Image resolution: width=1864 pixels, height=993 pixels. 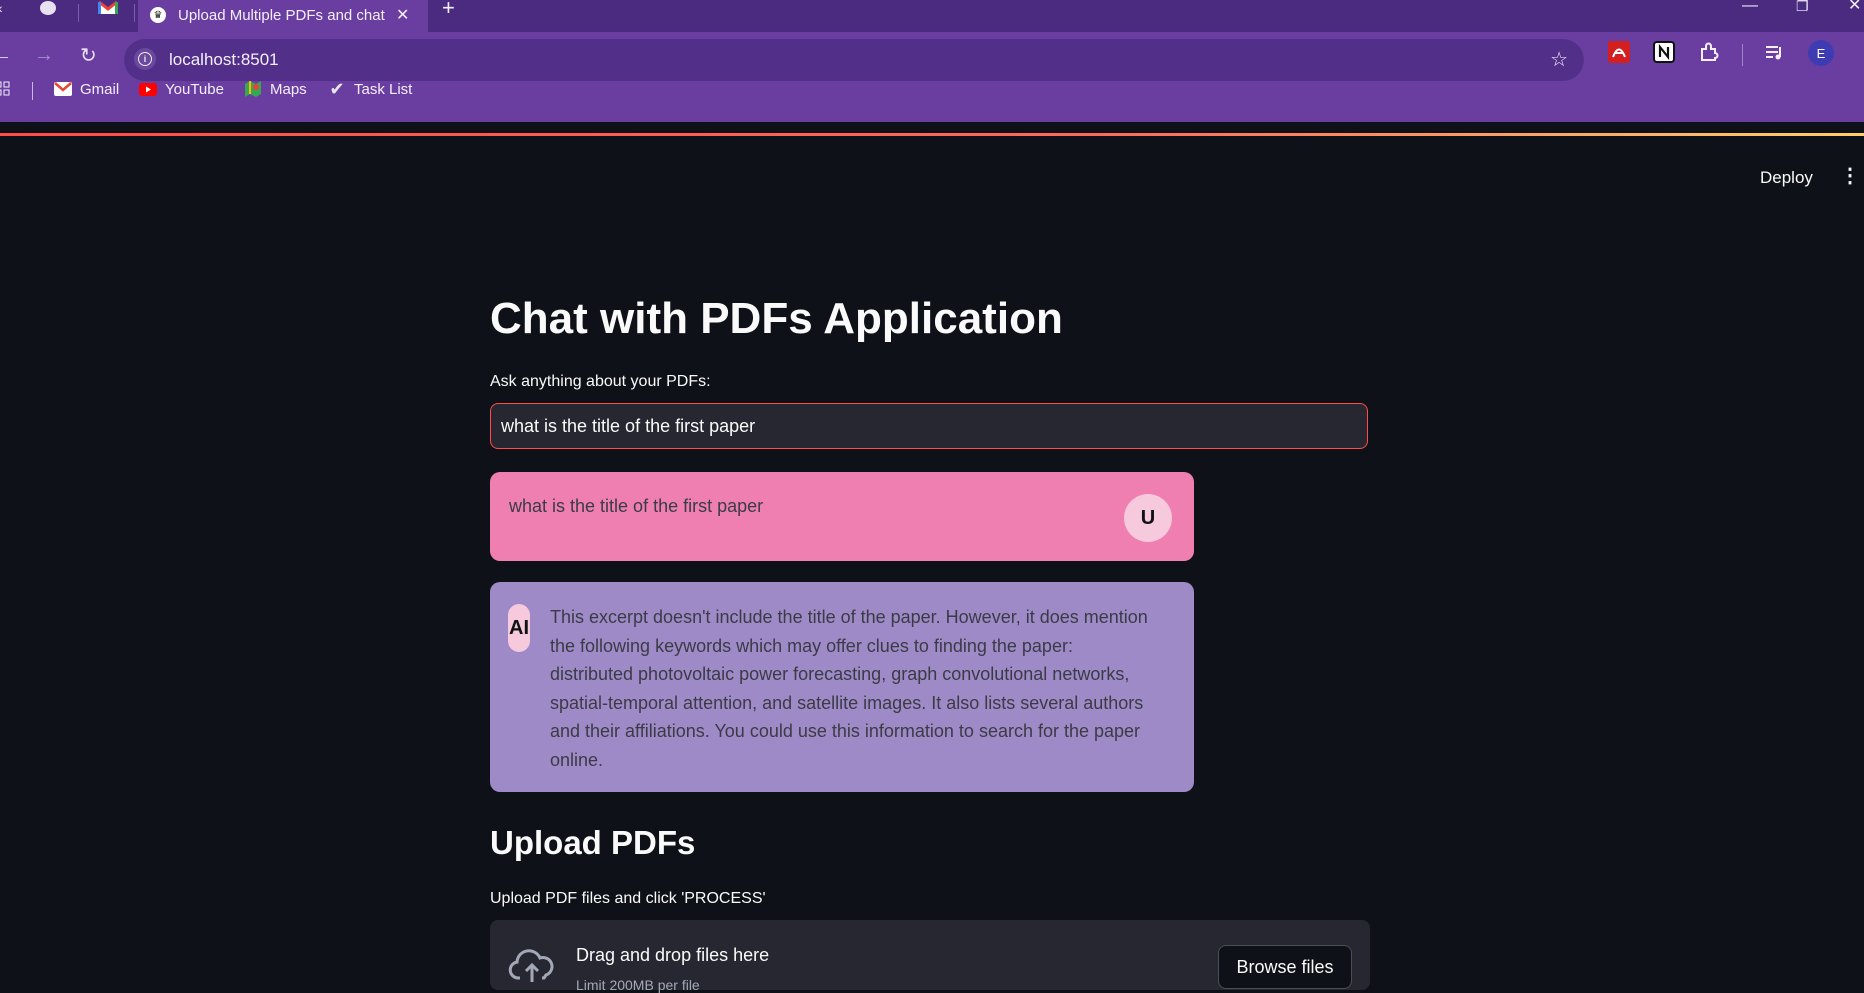 I want to click on cloud-upload-icon, so click(x=531, y=965).